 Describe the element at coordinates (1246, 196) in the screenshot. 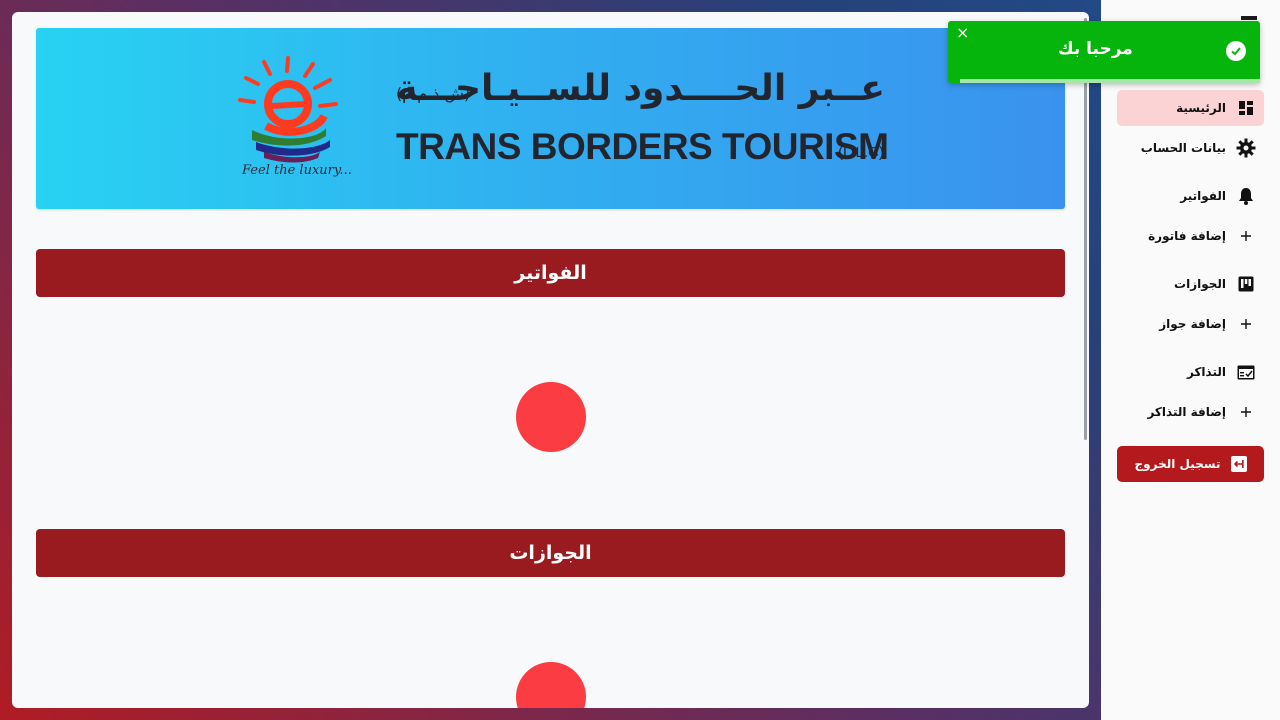

I see `bell-icon` at that location.